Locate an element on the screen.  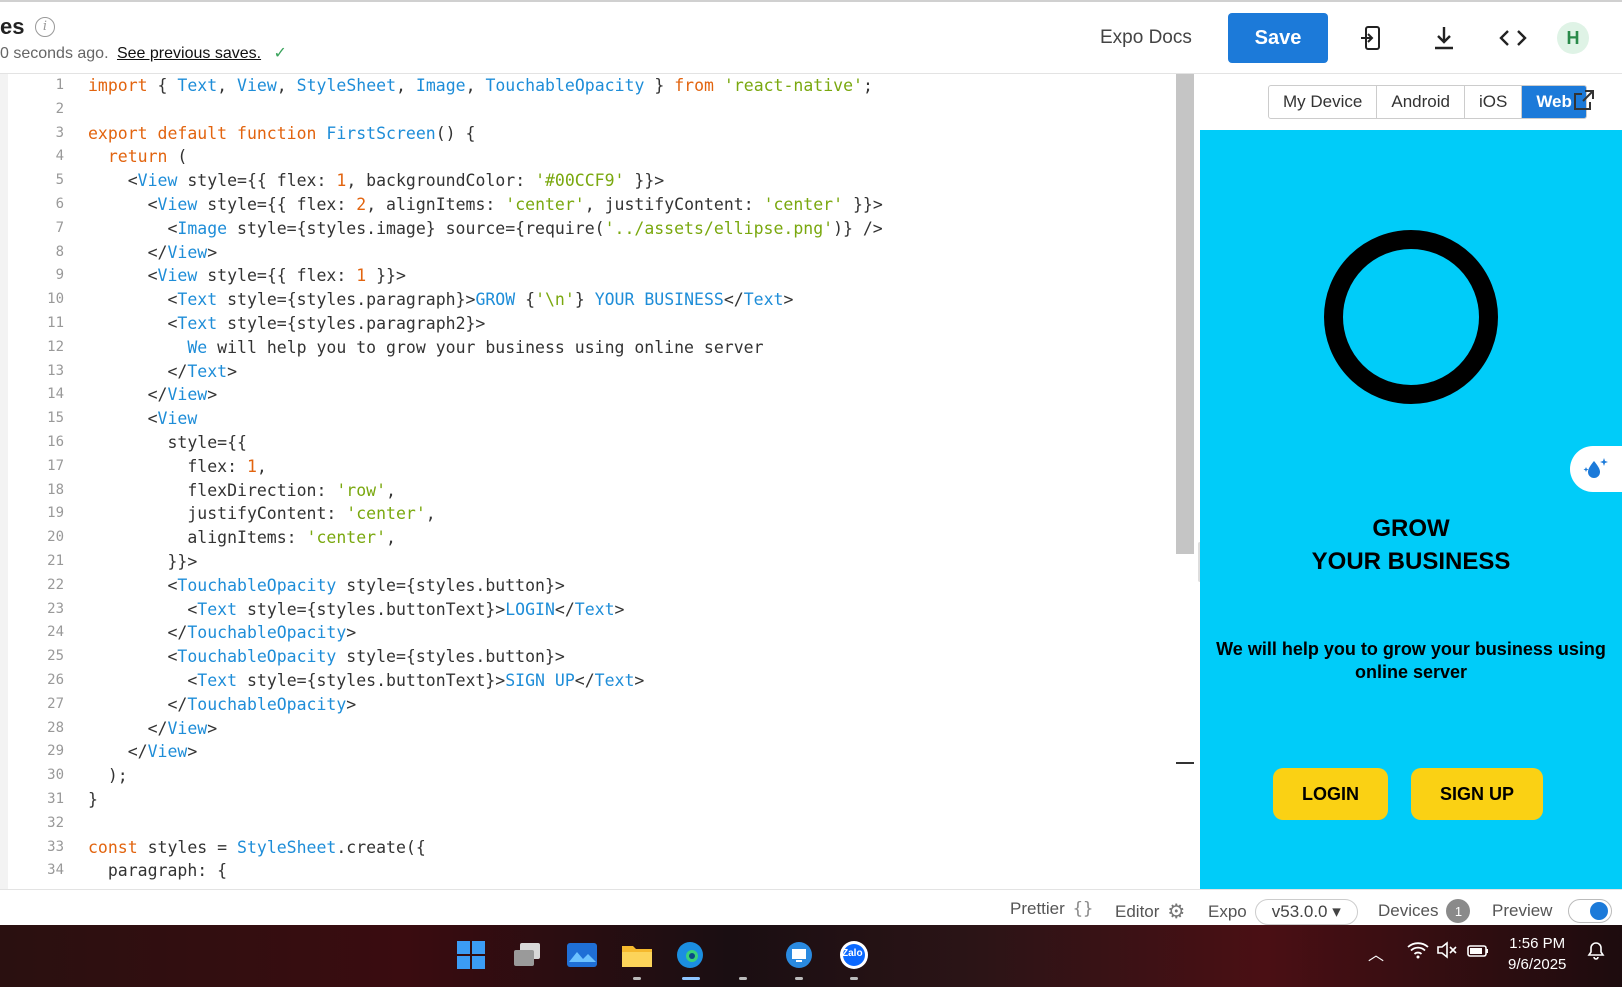
line-number: 9 is located at coordinates (59, 275).